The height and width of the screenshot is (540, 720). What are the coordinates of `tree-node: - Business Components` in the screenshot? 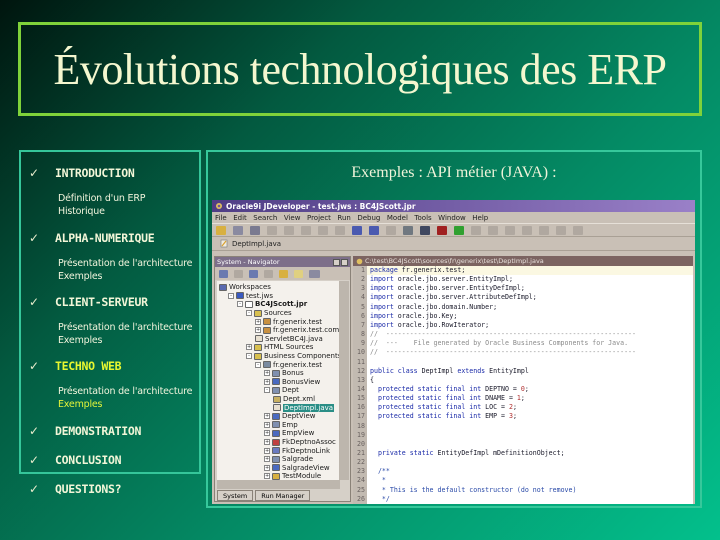 It's located at (293, 356).